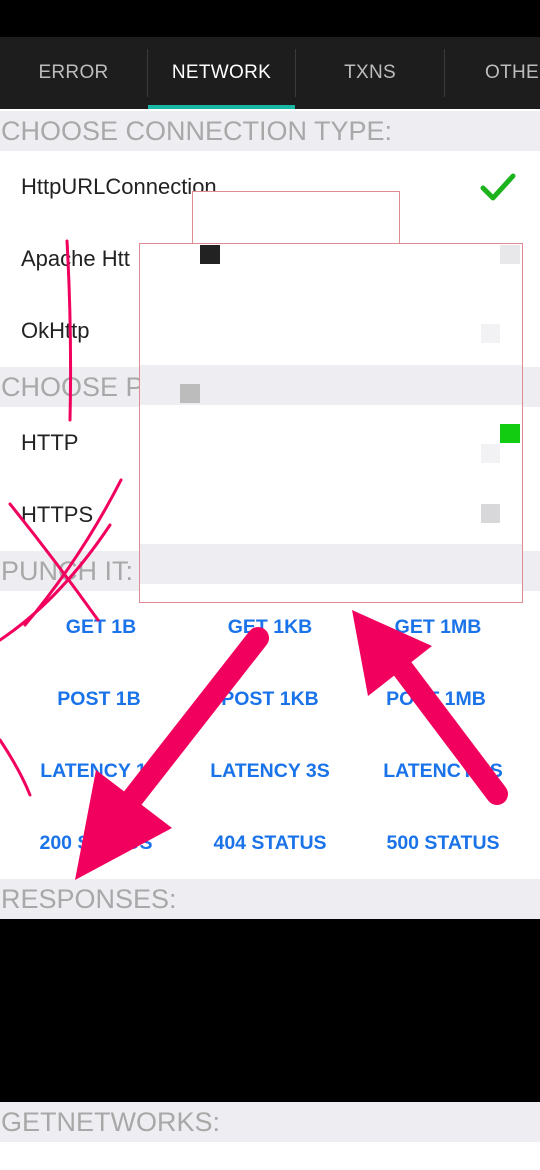  I want to click on option-label: Apache Htt, so click(75, 258).